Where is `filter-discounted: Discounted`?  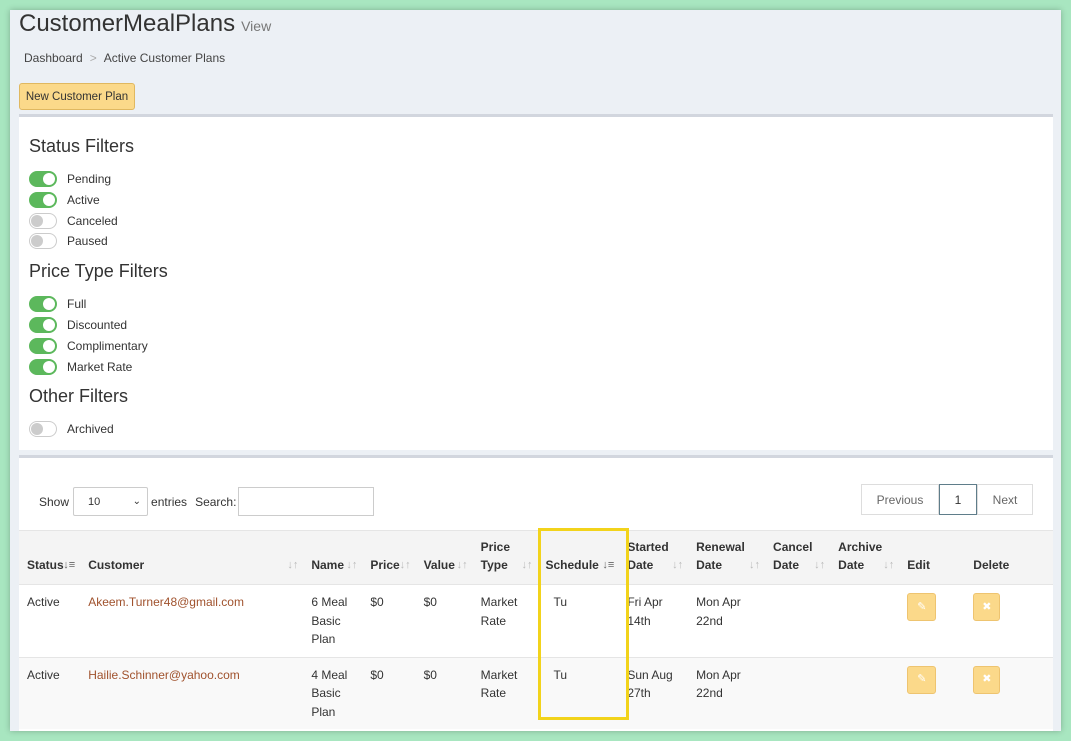
filter-discounted: Discounted is located at coordinates (78, 325).